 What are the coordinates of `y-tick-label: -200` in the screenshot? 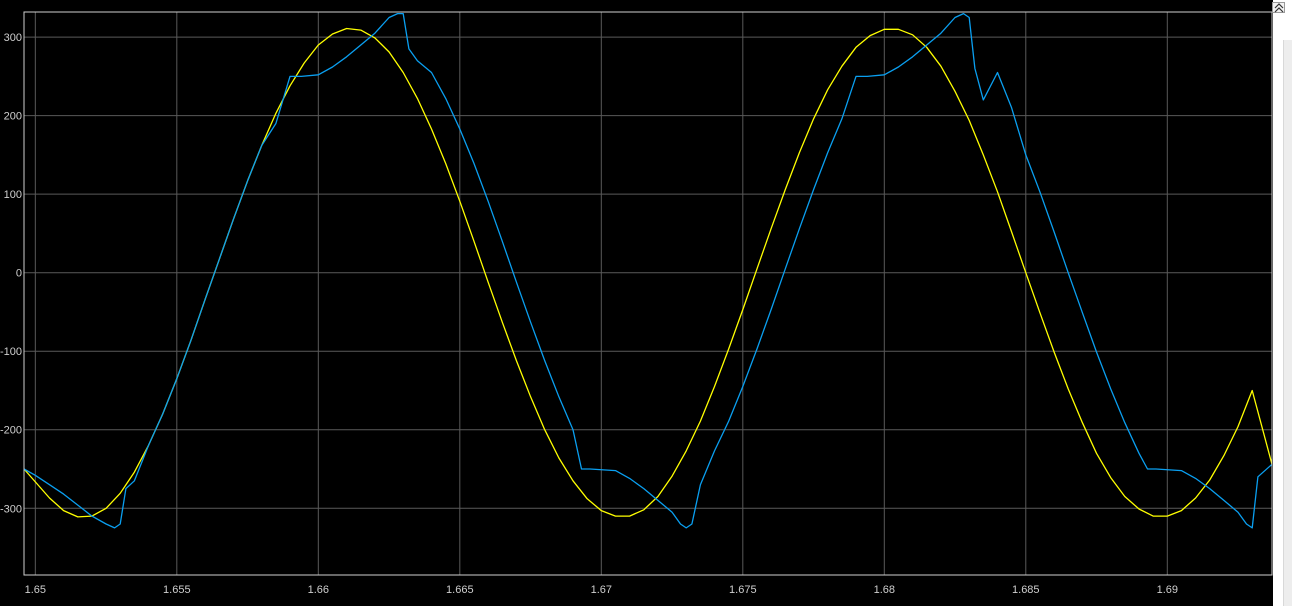 It's located at (11, 431).